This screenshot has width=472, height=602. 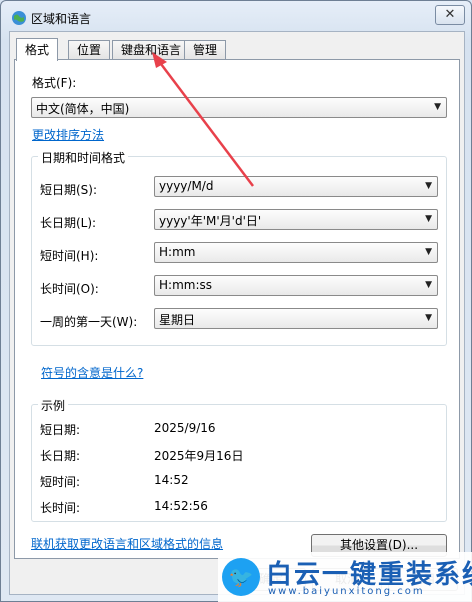 What do you see at coordinates (177, 252) in the screenshot?
I see `short-time-value: H:mm` at bounding box center [177, 252].